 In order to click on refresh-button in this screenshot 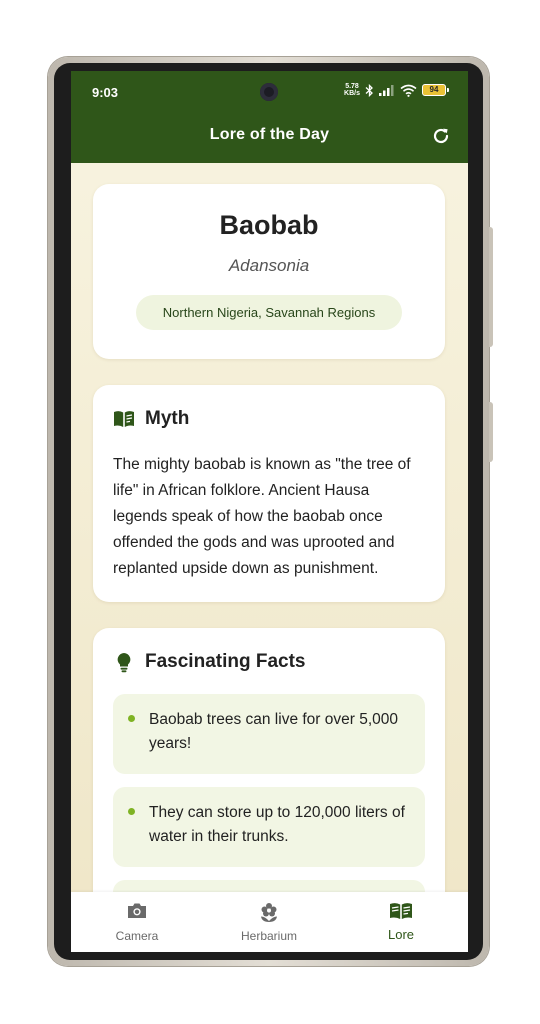, I will do `click(441, 136)`.